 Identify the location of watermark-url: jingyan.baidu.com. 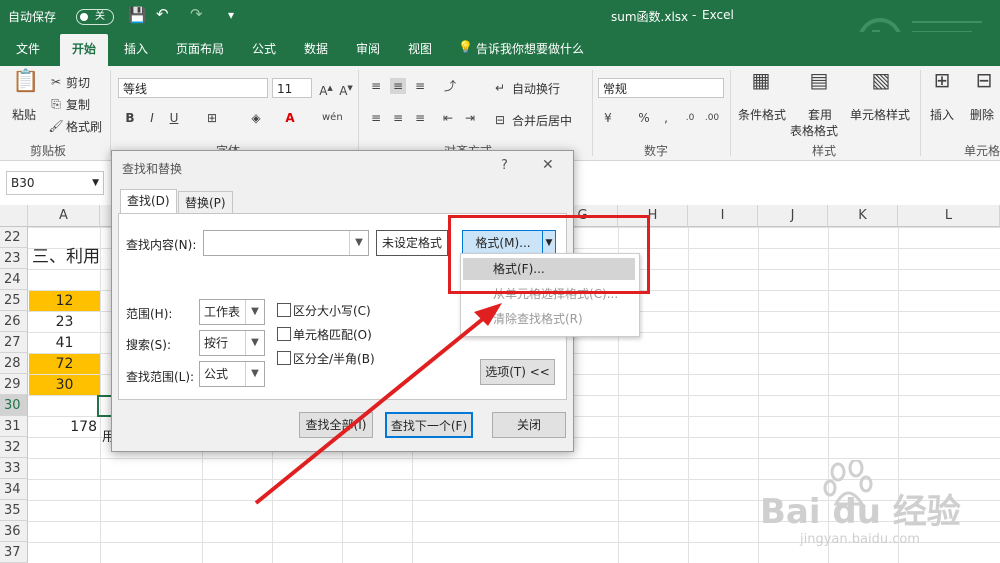
(860, 539).